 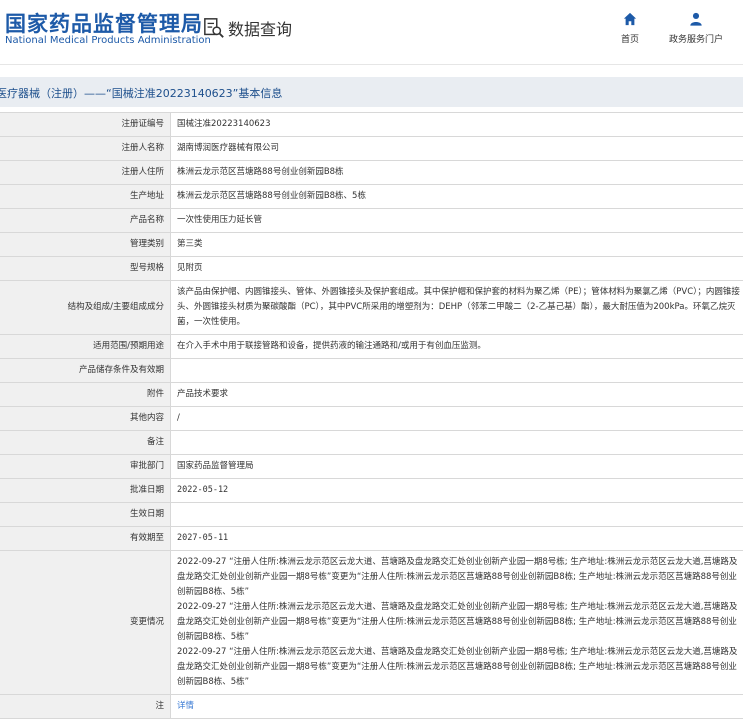 What do you see at coordinates (104, 23) in the screenshot?
I see `site-logo-title: 国家药品监督管理局` at bounding box center [104, 23].